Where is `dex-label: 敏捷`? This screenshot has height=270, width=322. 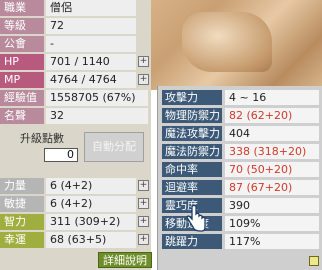
dex-label: 敏捷 is located at coordinates (22, 204).